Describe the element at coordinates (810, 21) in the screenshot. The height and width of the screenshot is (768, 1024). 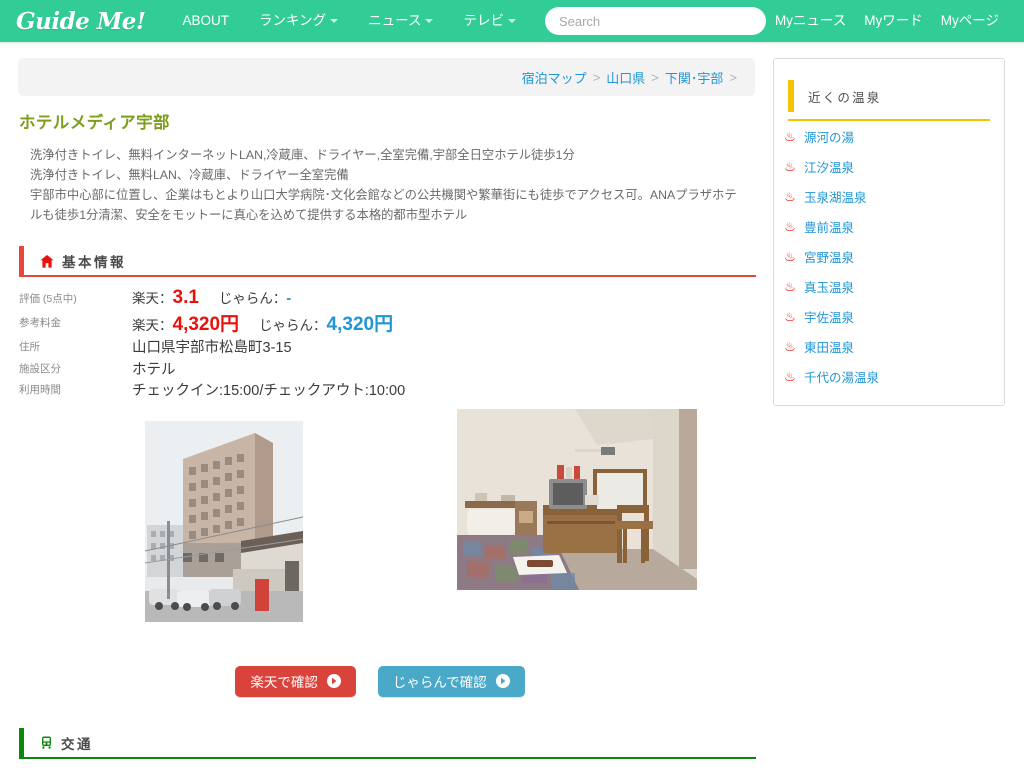
I see `nav-item-my-news: Myニュース` at that location.